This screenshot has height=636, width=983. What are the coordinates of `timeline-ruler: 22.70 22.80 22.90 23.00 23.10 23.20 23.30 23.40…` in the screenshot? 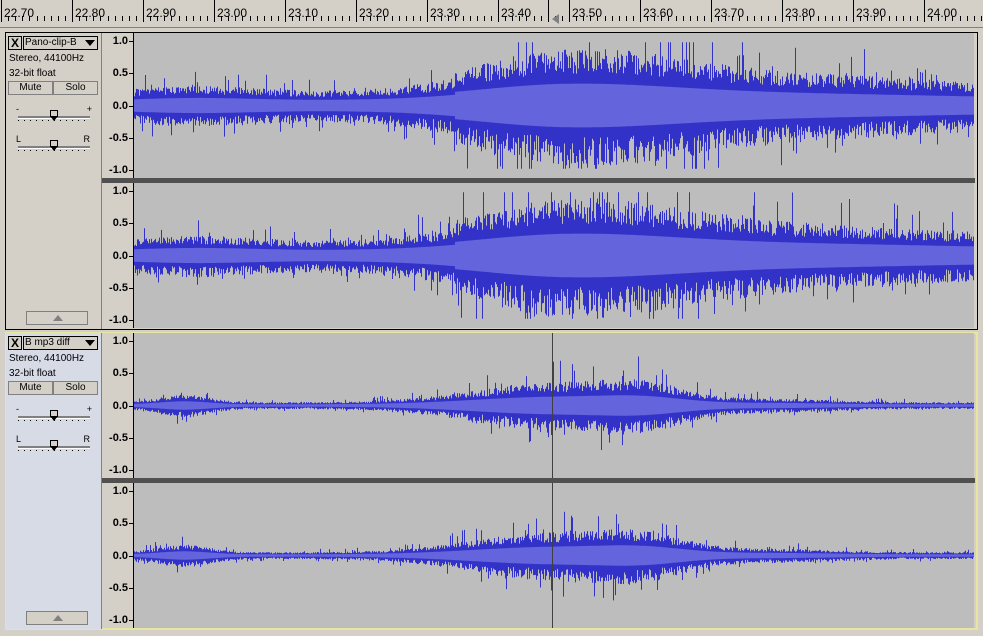 It's located at (491, 14).